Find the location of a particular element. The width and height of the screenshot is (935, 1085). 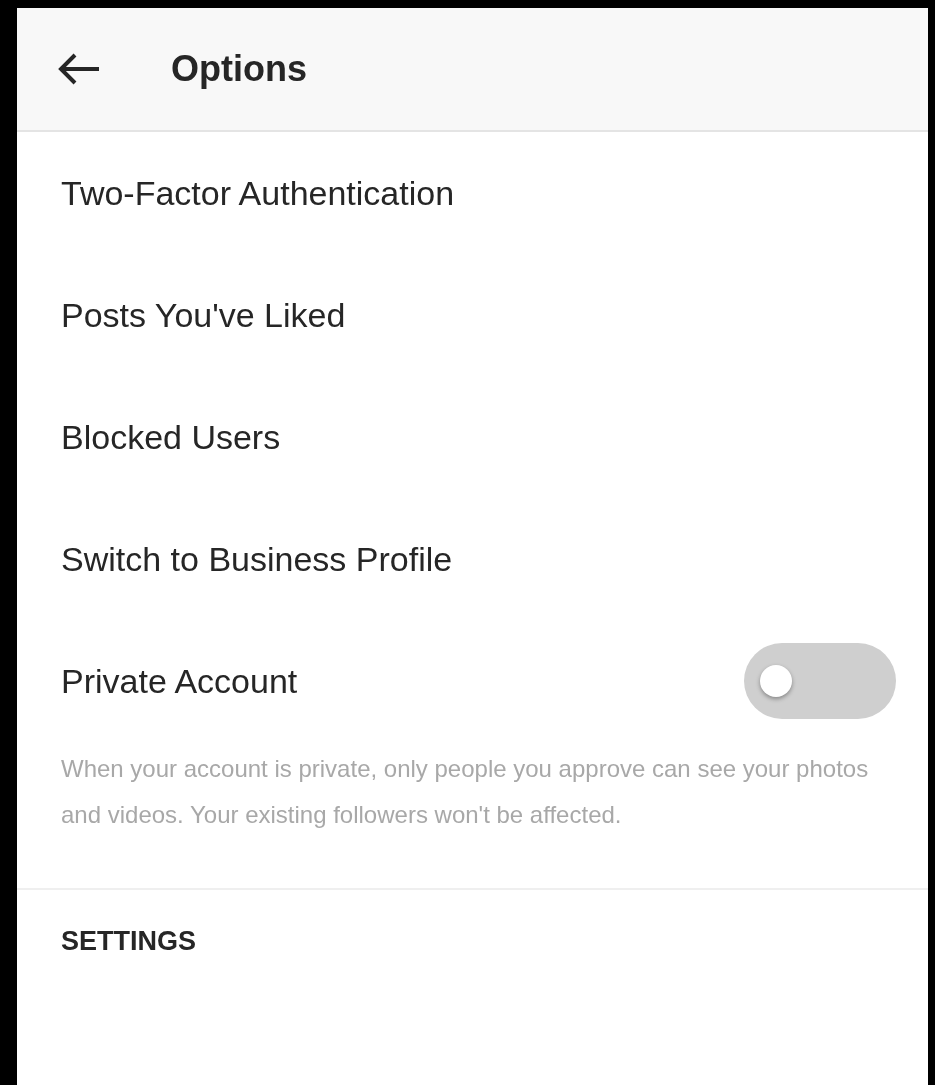

menu-item: Switch to Business Profile is located at coordinates (472, 559).